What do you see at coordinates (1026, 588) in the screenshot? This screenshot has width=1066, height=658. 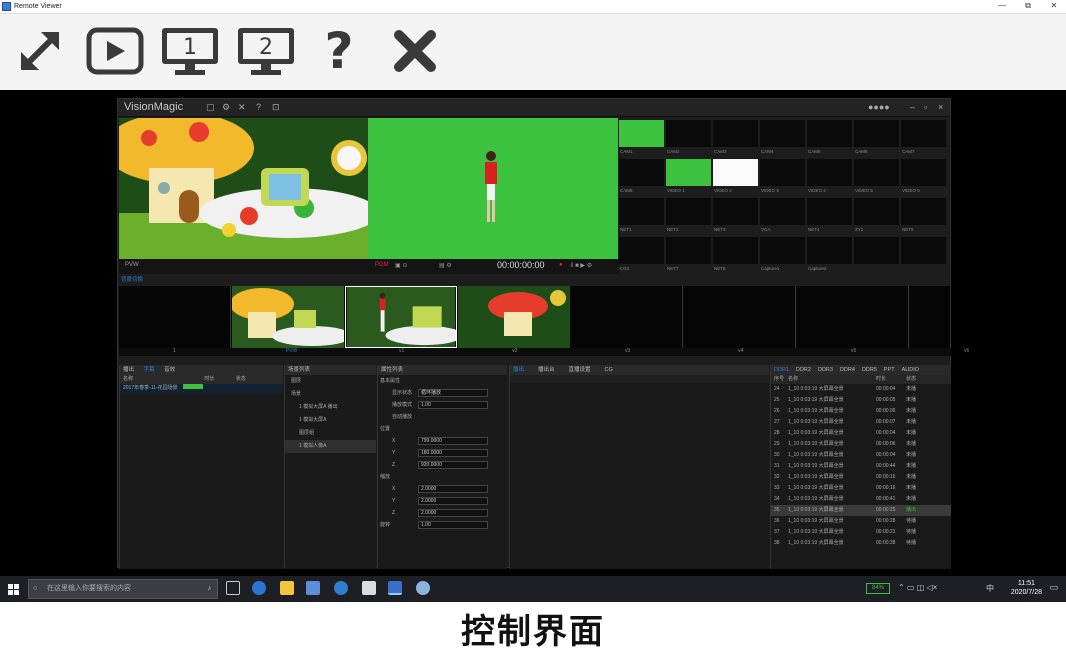 I see `system-clock: 11:51 2020/7/28` at bounding box center [1026, 588].